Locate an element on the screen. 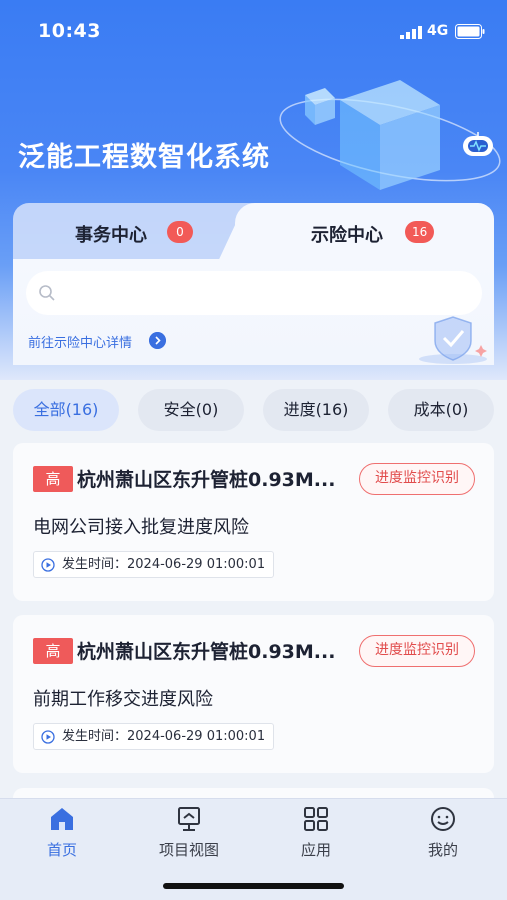 This screenshot has width=507, height=900. battery-icon is located at coordinates (470, 31).